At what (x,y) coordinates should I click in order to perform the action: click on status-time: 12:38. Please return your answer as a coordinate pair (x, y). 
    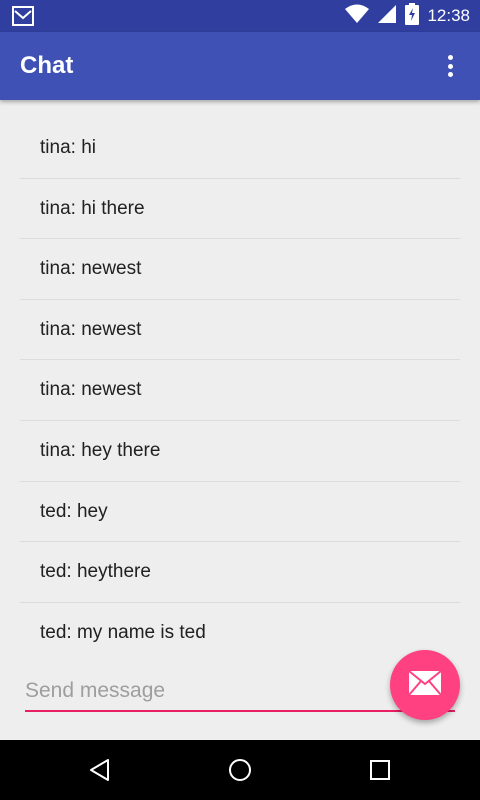
    Looking at the image, I should click on (448, 15).